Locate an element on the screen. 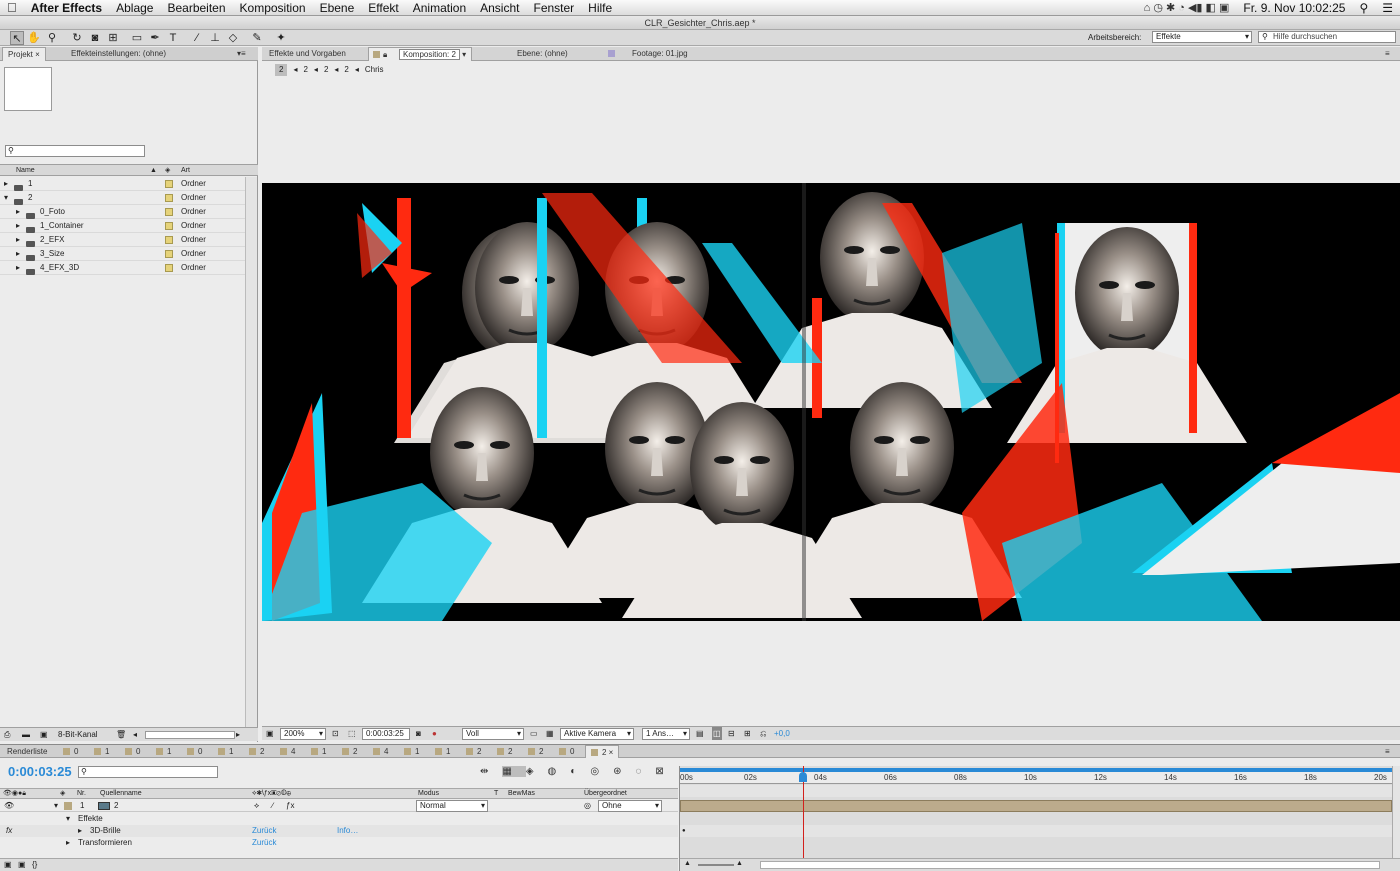 This screenshot has height=871, width=1400. tab-footage: Footage: 01.jpg is located at coordinates (647, 54).